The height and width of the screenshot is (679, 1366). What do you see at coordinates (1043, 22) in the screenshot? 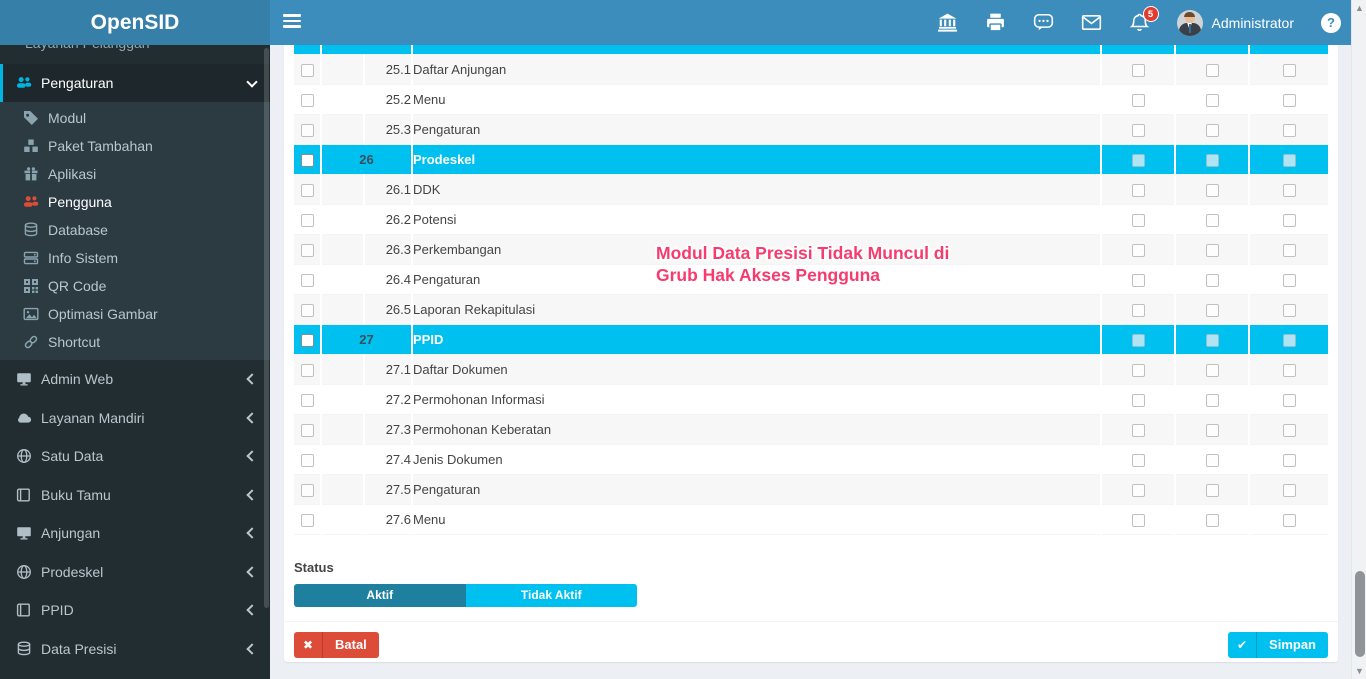
I see `chat-icon` at bounding box center [1043, 22].